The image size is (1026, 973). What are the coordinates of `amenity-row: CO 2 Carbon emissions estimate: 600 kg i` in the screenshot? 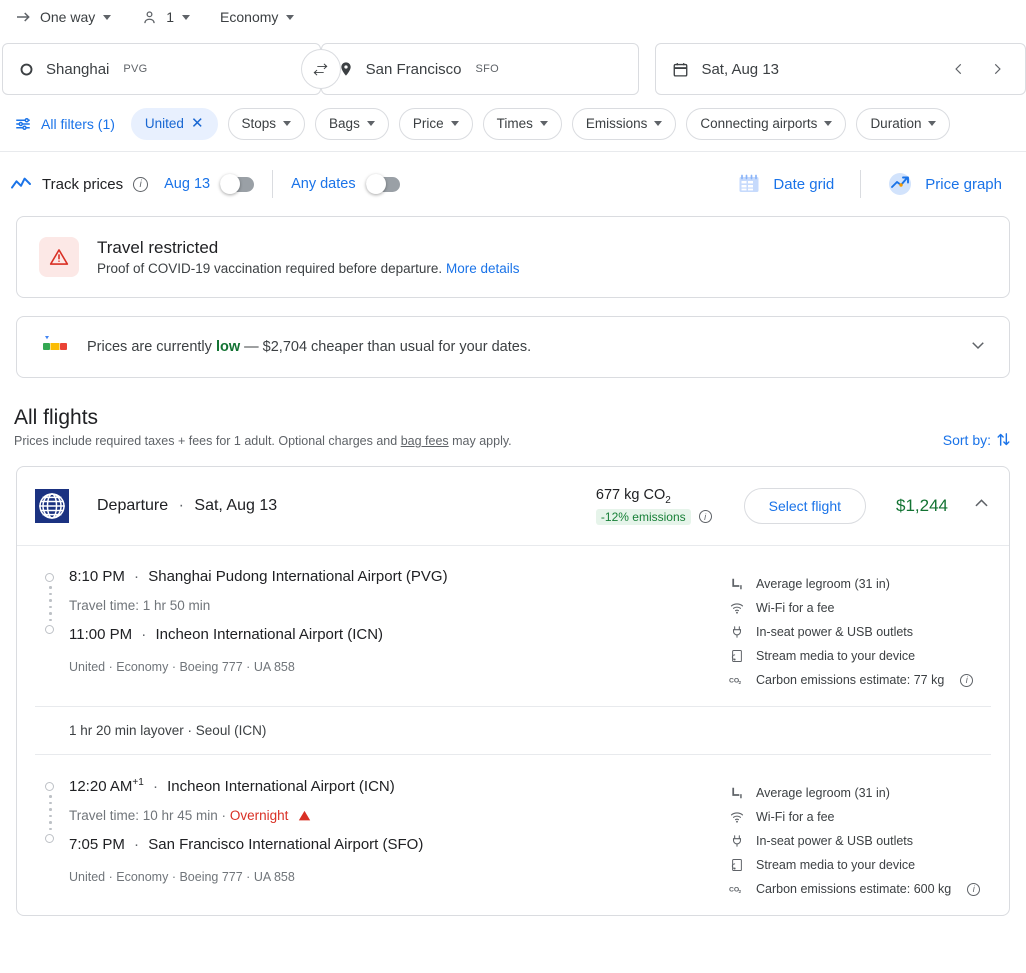 It's located at (860, 889).